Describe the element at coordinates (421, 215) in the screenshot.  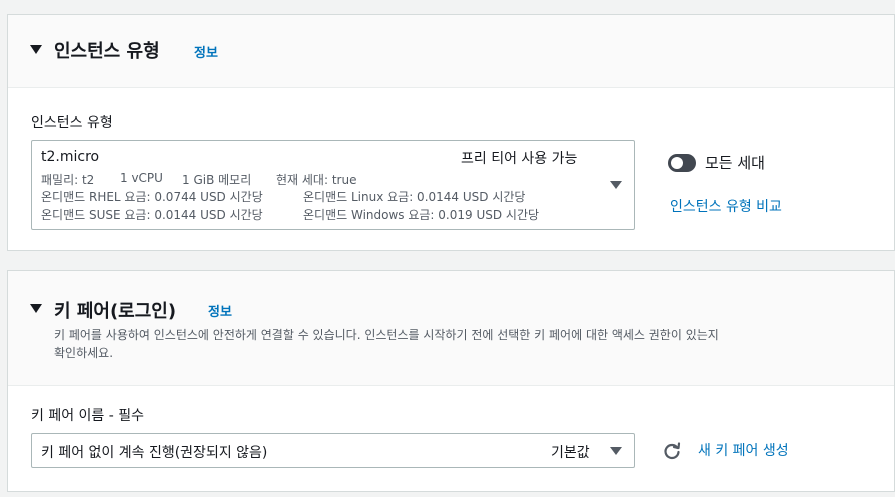
I see `windows-price: 온디맨드 Windows 요금: 0.019 USD 시간당` at that location.